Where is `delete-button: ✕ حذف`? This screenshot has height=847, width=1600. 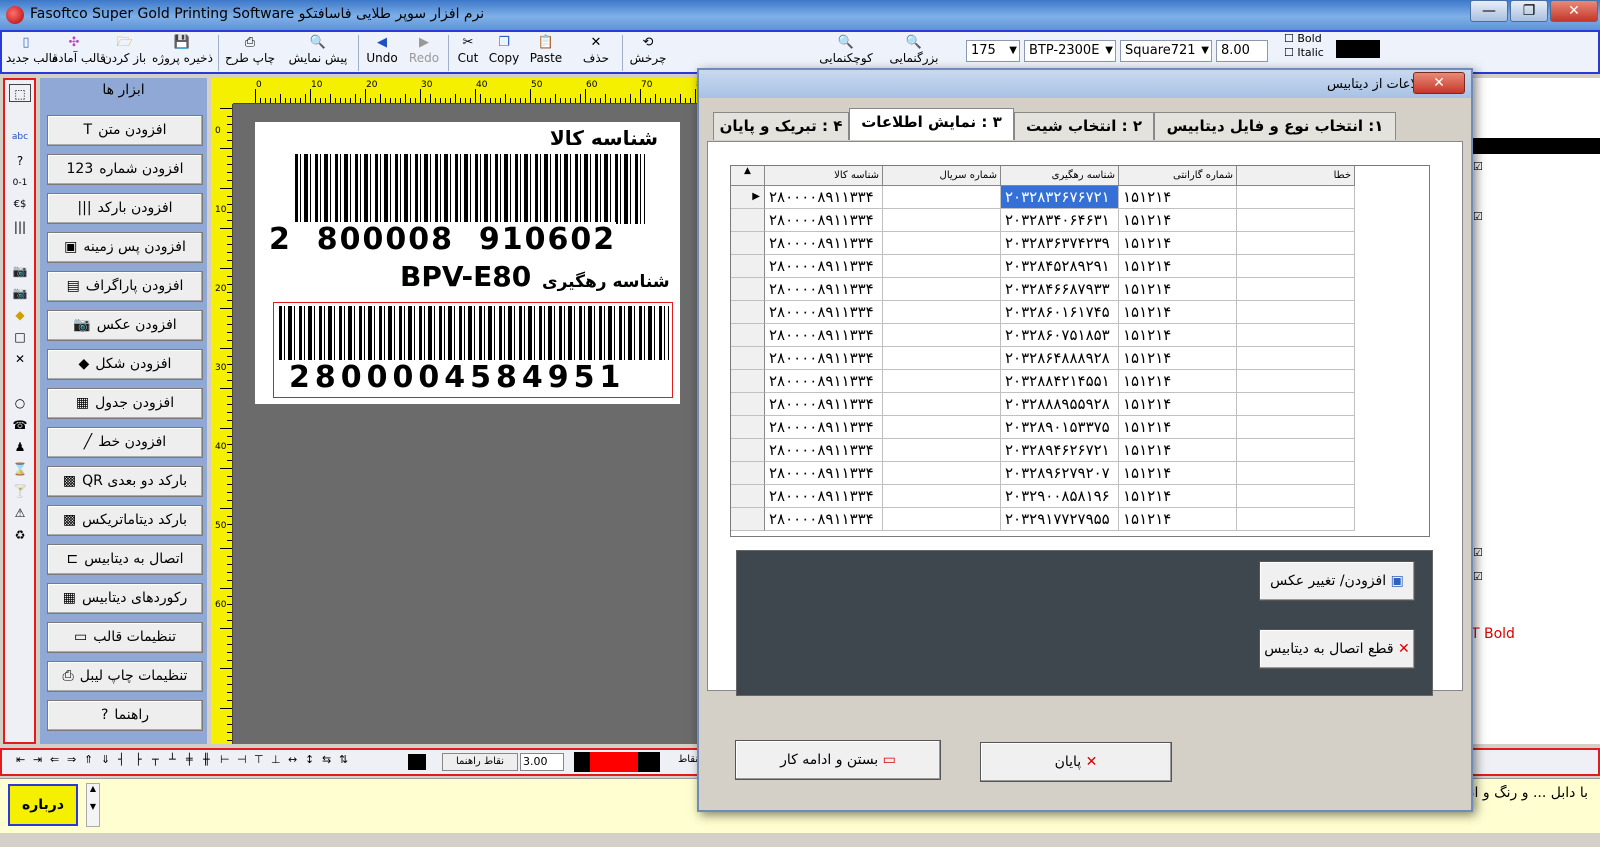
delete-button: ✕ حذف is located at coordinates (596, 53).